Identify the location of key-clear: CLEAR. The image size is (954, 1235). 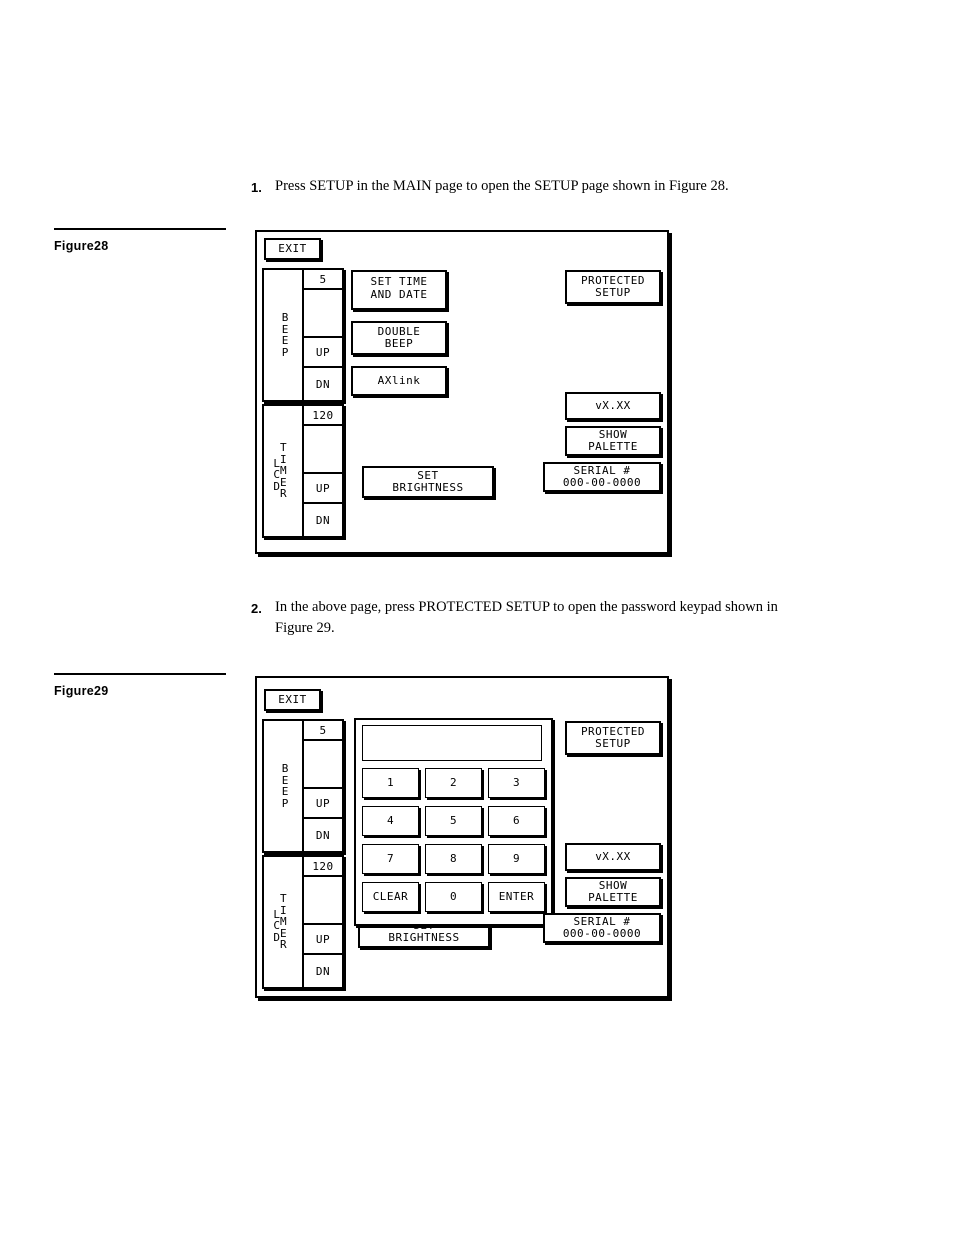
(390, 897).